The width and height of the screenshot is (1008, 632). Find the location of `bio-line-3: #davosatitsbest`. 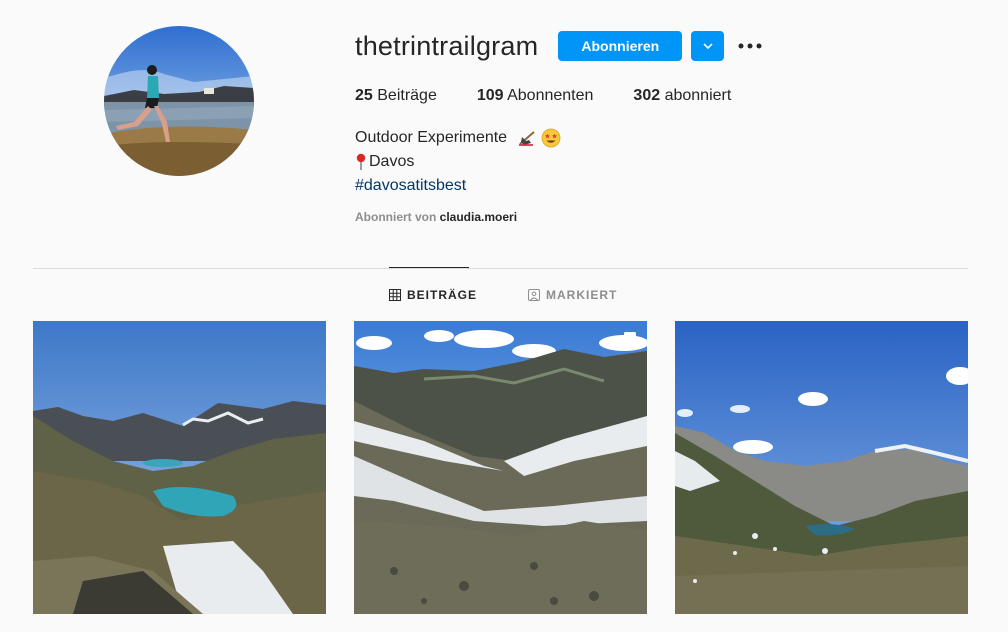

bio-line-3: #davosatitsbest is located at coordinates (458, 186).